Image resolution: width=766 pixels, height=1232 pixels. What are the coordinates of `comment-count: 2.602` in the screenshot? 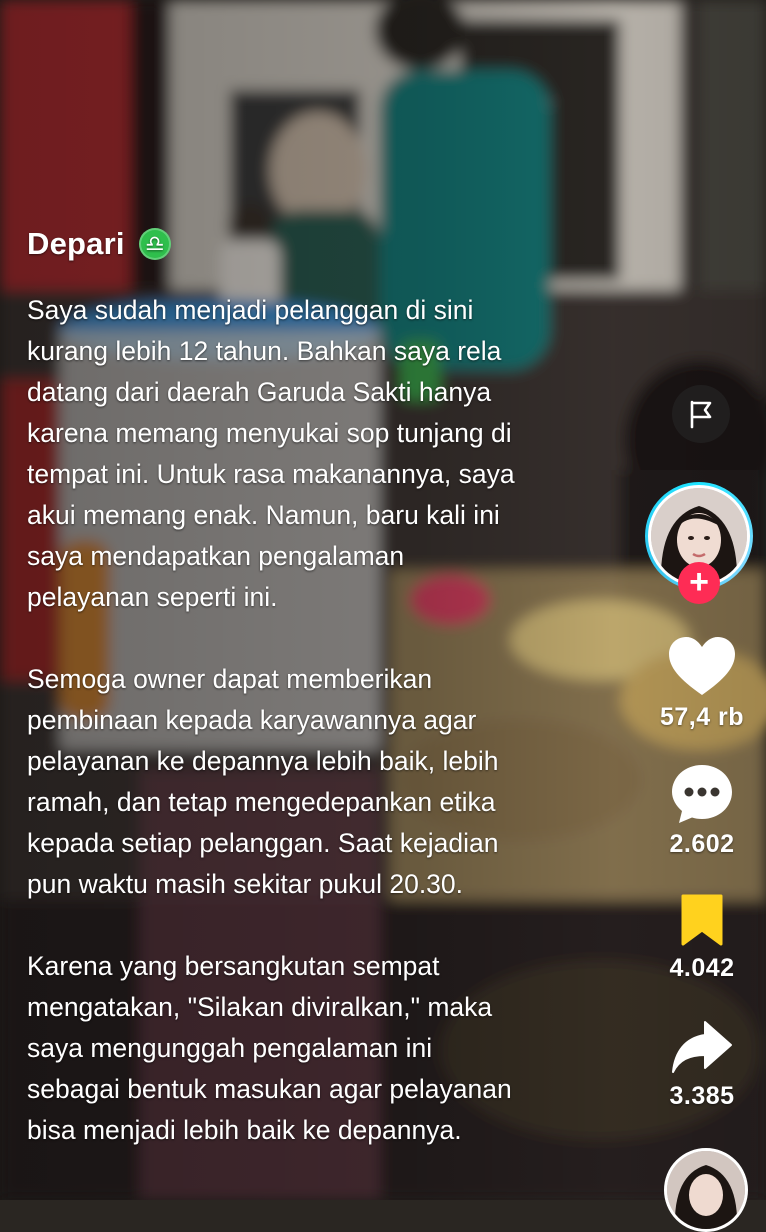 It's located at (702, 844).